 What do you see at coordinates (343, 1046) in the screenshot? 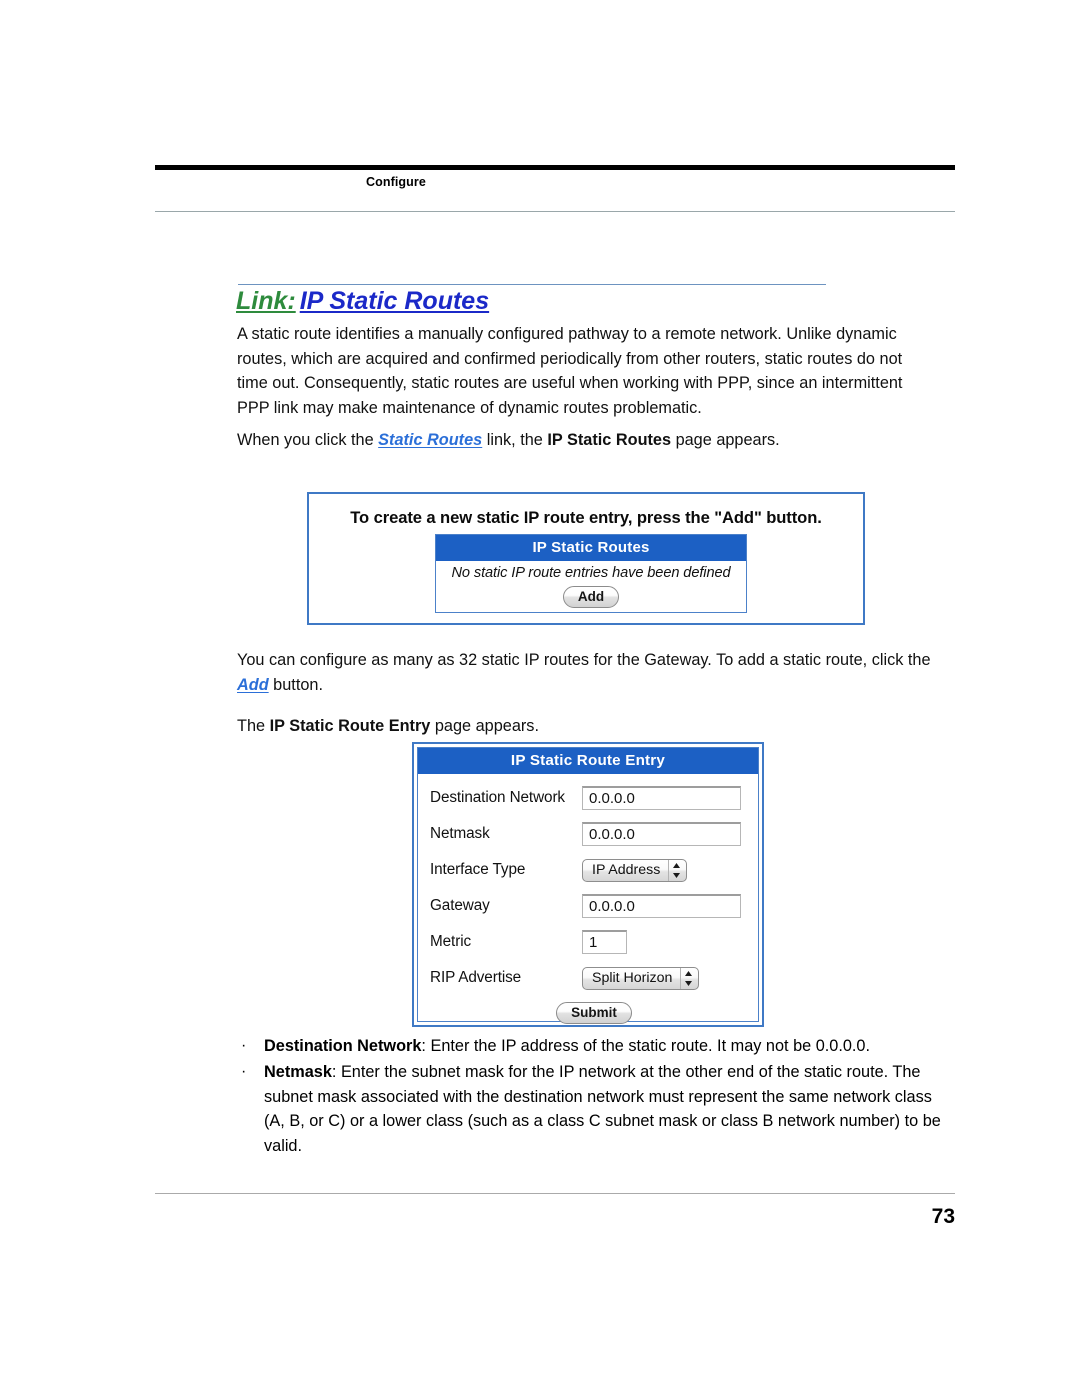
I see `bullet-term: Destination Network` at bounding box center [343, 1046].